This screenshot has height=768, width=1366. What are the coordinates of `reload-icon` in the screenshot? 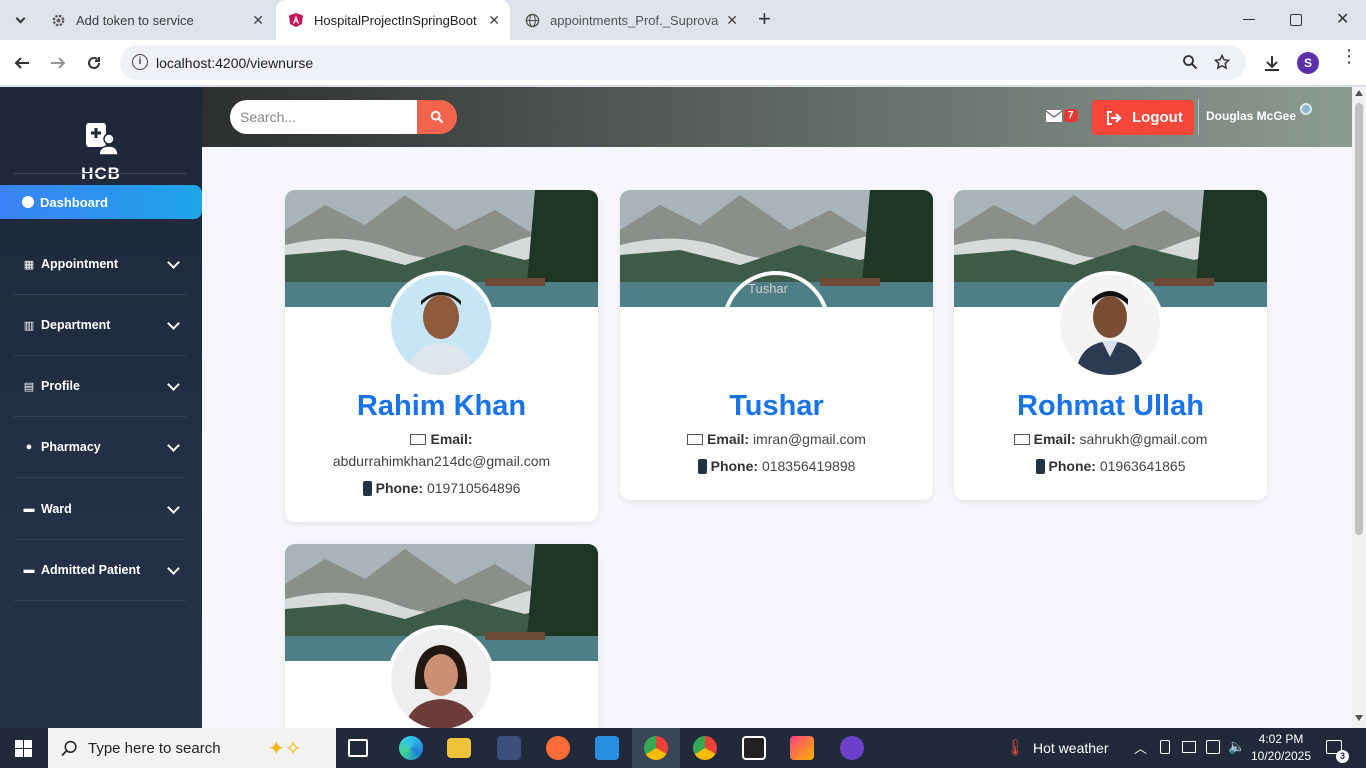 It's located at (94, 62).